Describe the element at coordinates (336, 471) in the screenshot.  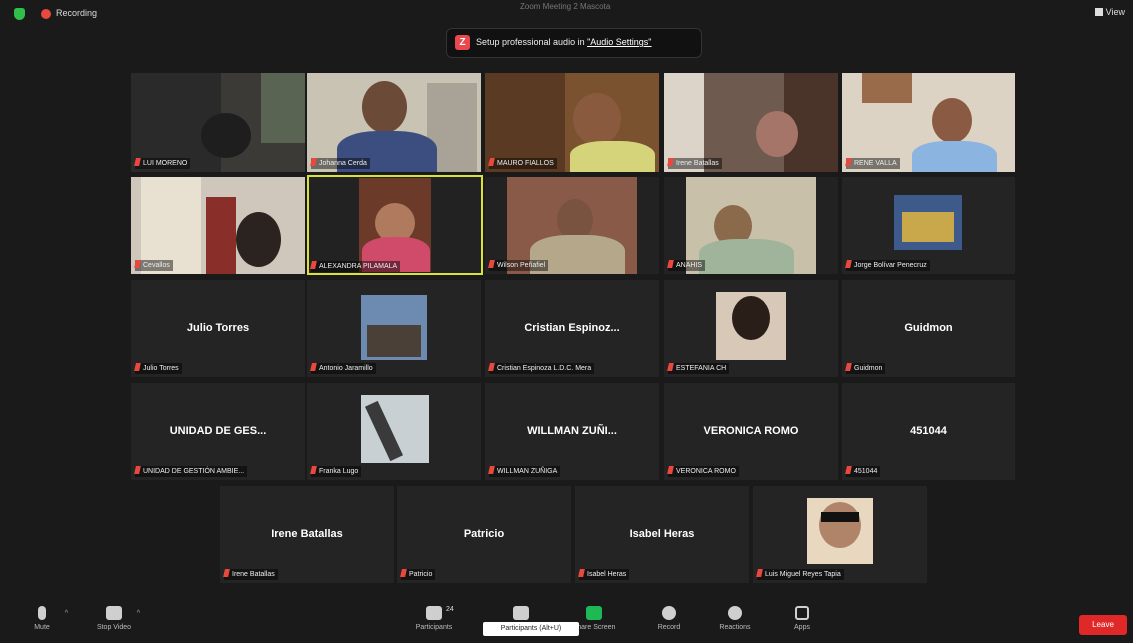
I see `participant-name-label: Franka Lugo` at that location.